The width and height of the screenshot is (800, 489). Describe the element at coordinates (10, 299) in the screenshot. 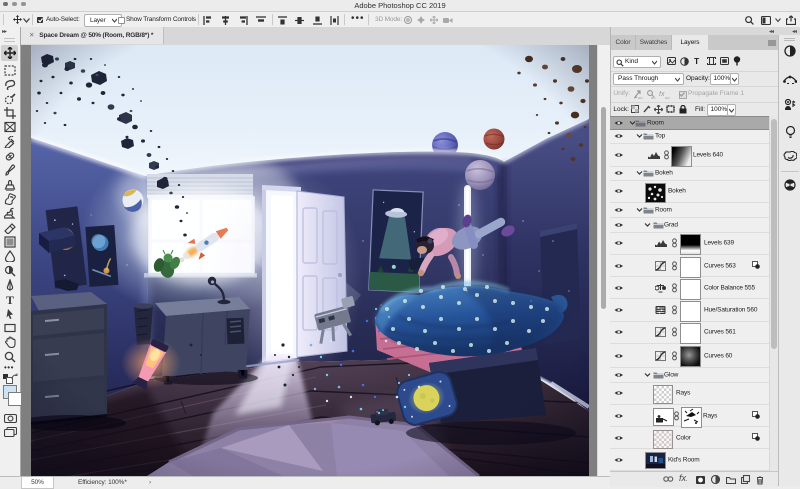

I see `svg-text: T` at that location.